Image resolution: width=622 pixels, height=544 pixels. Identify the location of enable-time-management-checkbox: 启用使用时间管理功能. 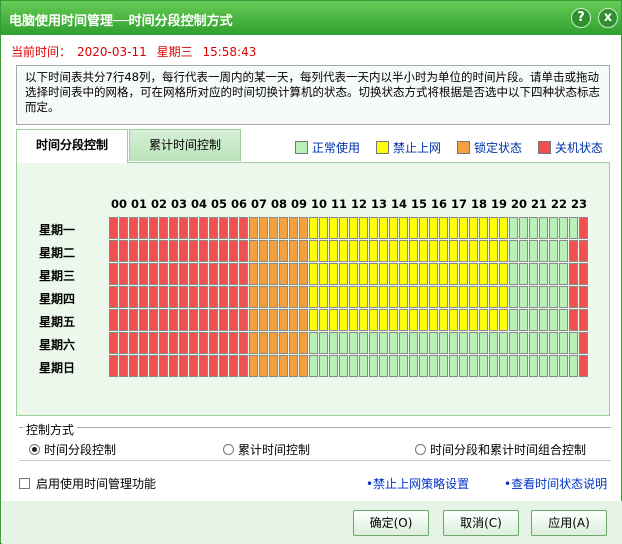
(87, 483).